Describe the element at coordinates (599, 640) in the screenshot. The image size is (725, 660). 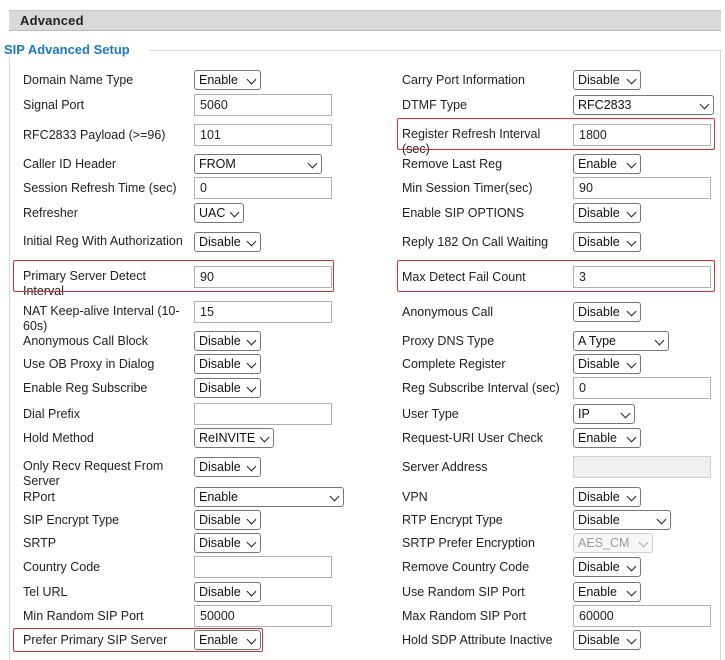
I see `hold-sdp-attribute-inactive-value: Disable` at that location.